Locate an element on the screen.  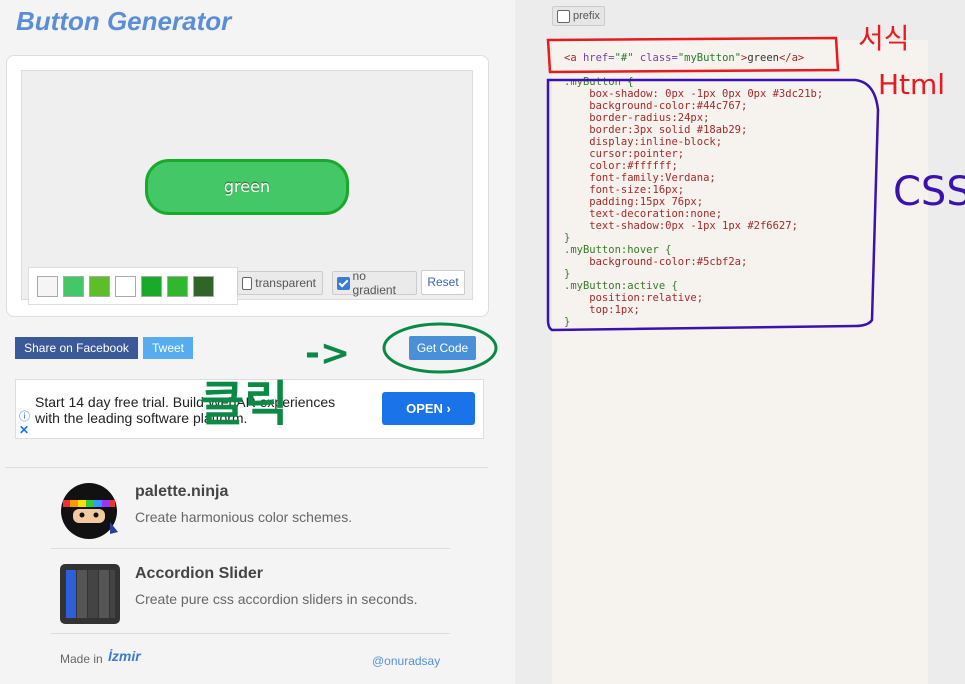
get-code-button: Get Code is located at coordinates (442, 348).